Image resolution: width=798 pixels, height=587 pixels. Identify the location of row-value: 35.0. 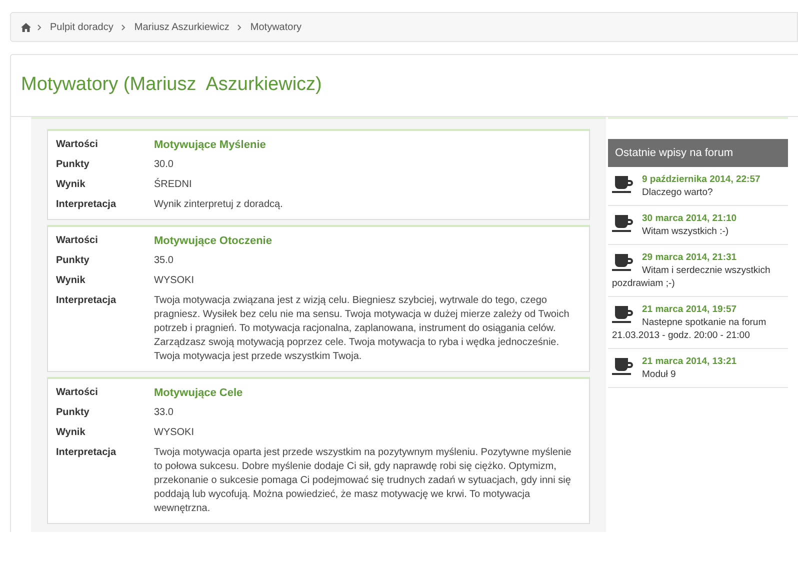
(164, 261).